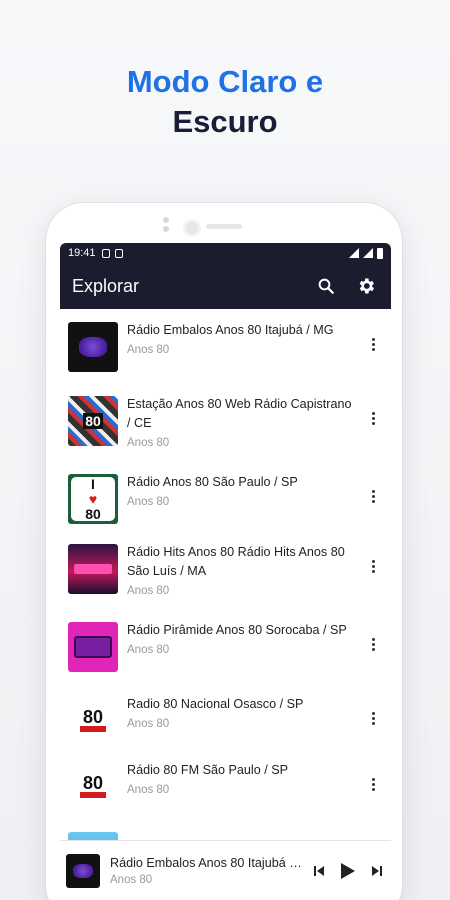 This screenshot has width=450, height=900. Describe the element at coordinates (106, 285) in the screenshot. I see `page-title: Explorar` at that location.